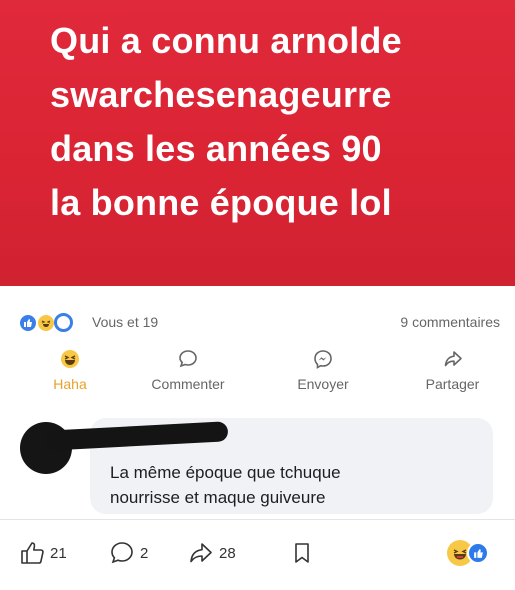  I want to click on bookmark-icon, so click(302, 553).